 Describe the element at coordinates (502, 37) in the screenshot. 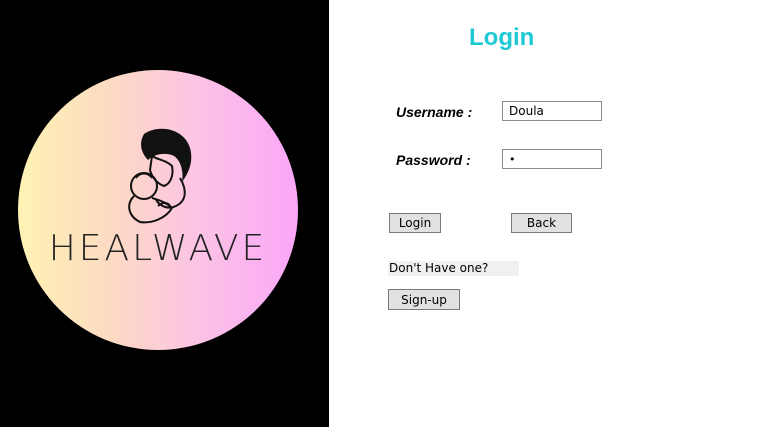

I see `page-title: Login` at that location.